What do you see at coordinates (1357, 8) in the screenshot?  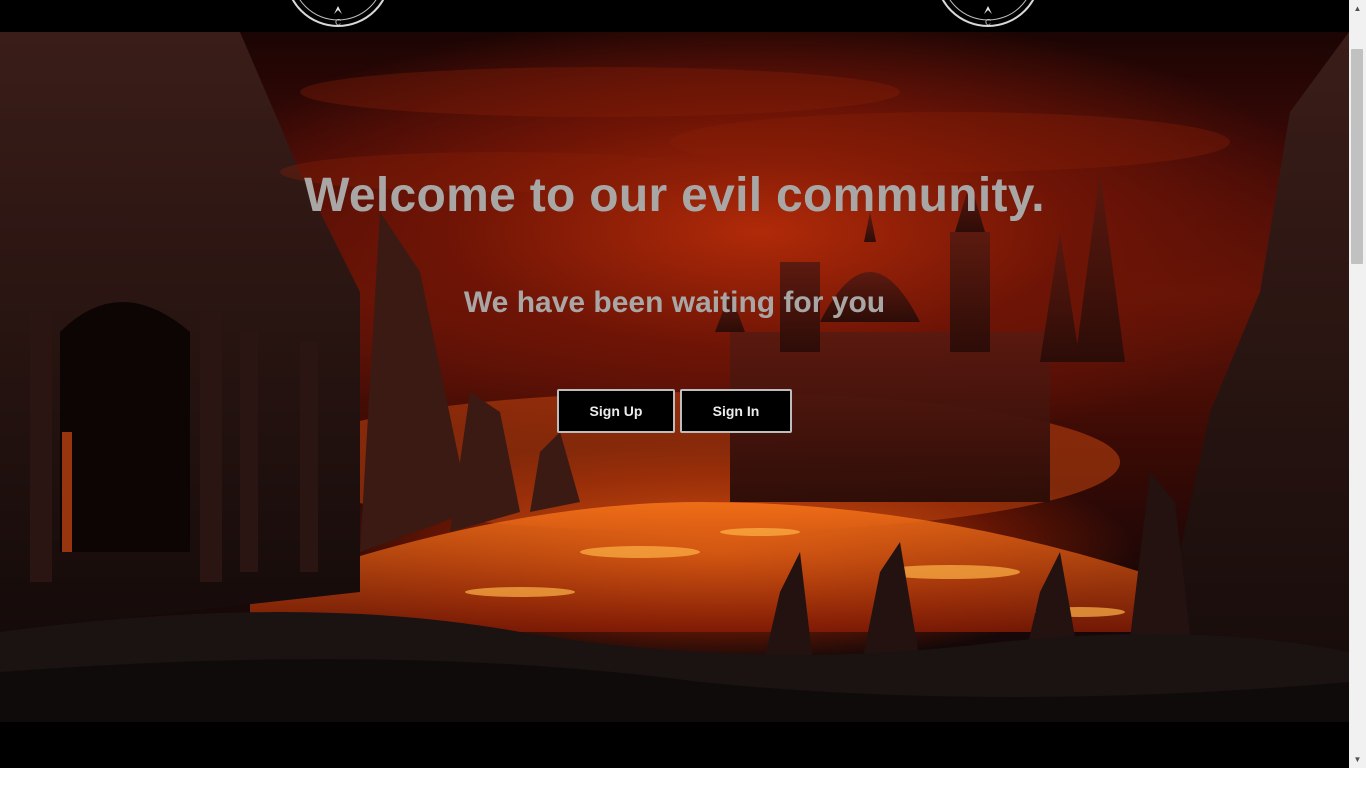 I see `scroll-up-arrow-icon: ▲` at bounding box center [1357, 8].